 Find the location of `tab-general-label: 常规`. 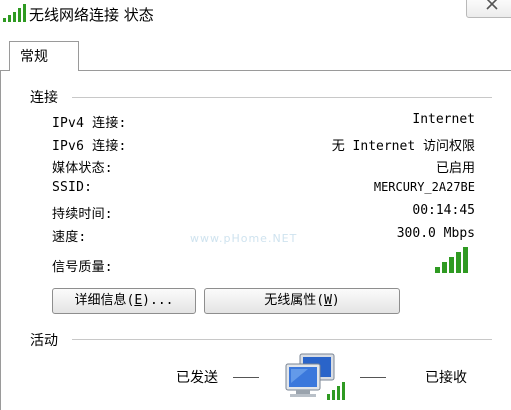

tab-general-label: 常规 is located at coordinates (34, 57).